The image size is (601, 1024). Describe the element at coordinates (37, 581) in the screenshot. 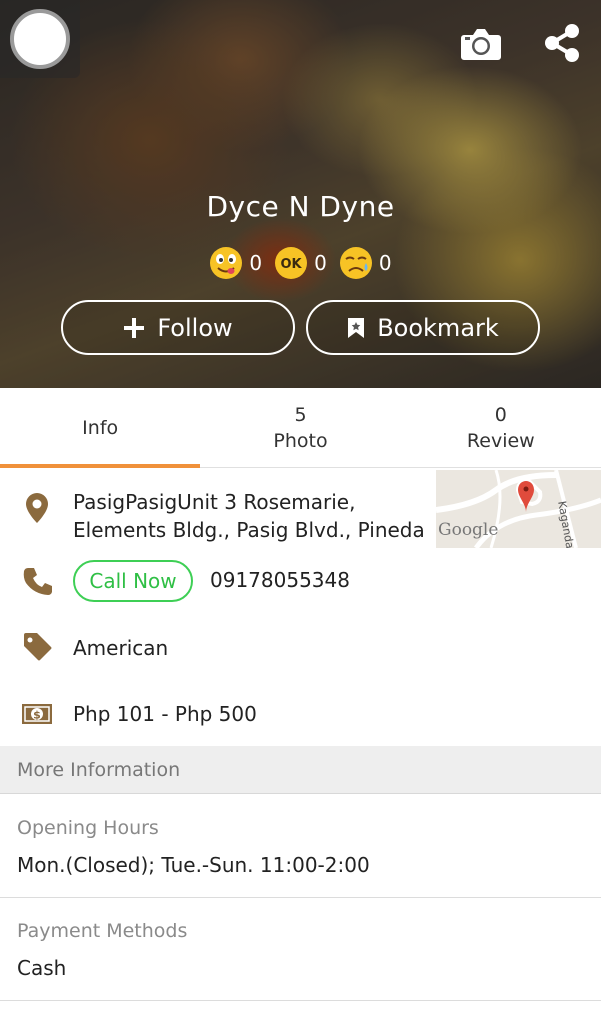

I see `phone-icon` at that location.